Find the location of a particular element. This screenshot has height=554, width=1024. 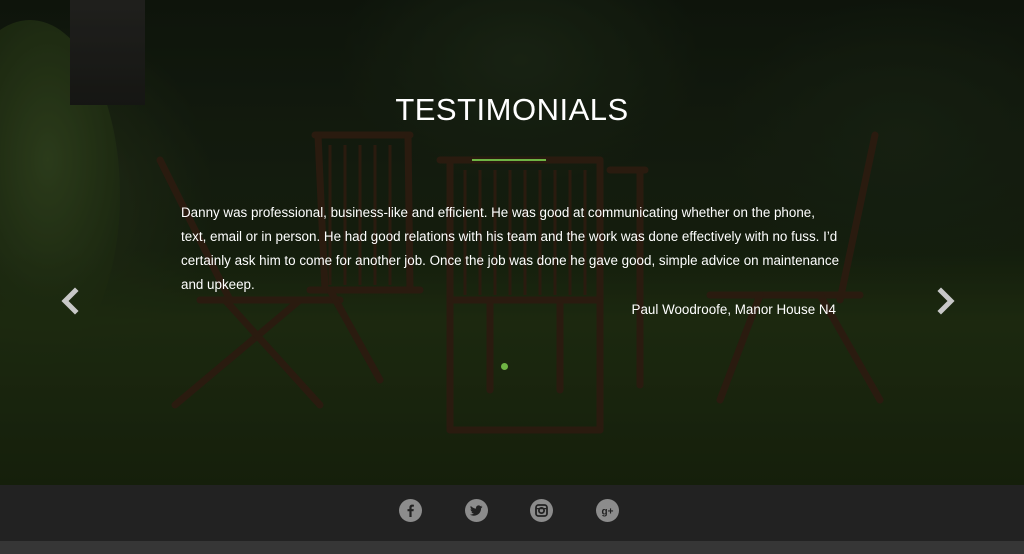

title-underline is located at coordinates (509, 160).